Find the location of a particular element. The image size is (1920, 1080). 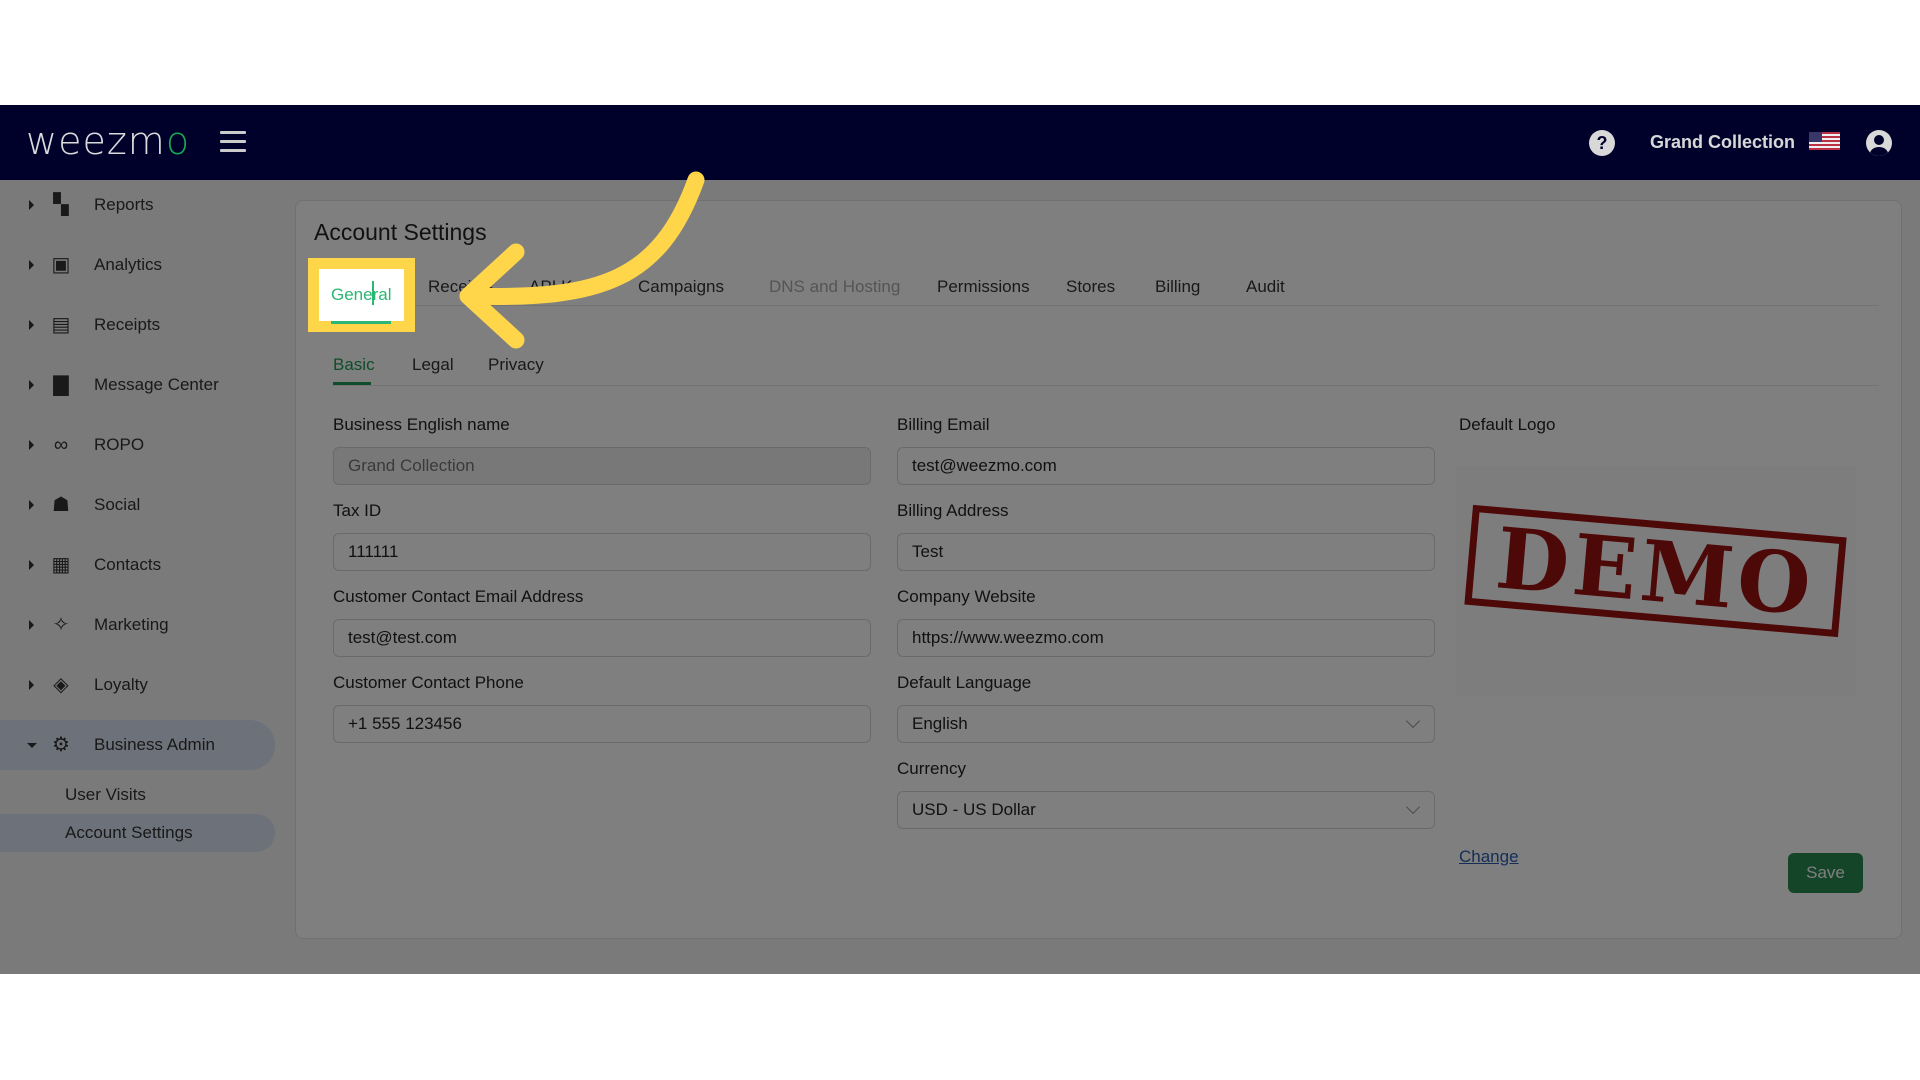

tax-id-label: Tax ID is located at coordinates (357, 510).